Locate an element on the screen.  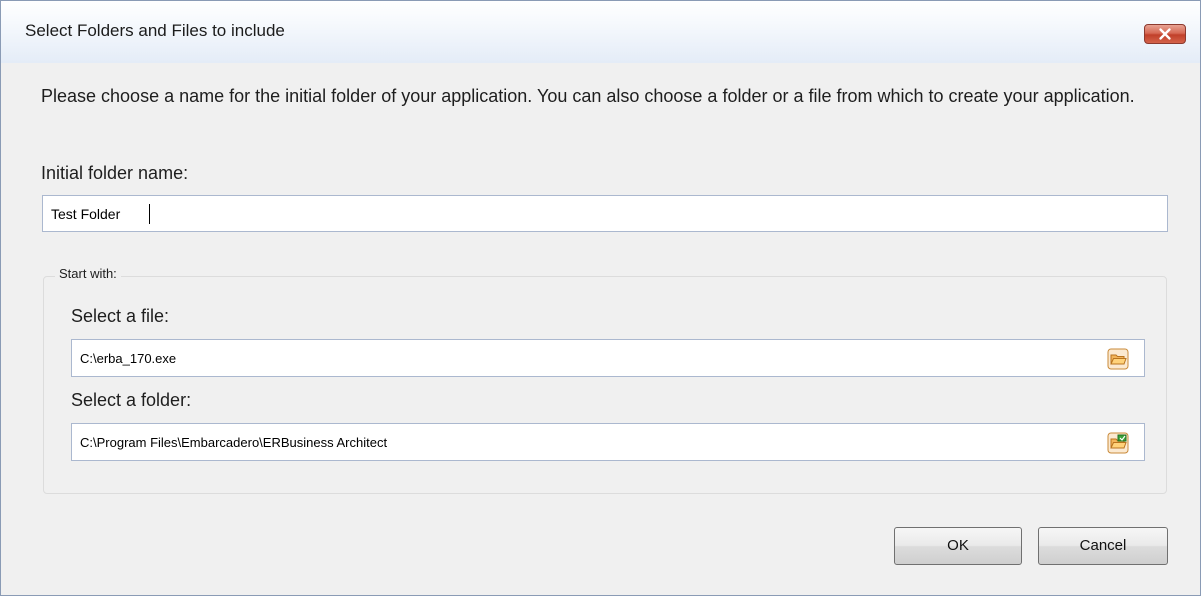
cancel-button: Cancel is located at coordinates (1103, 546).